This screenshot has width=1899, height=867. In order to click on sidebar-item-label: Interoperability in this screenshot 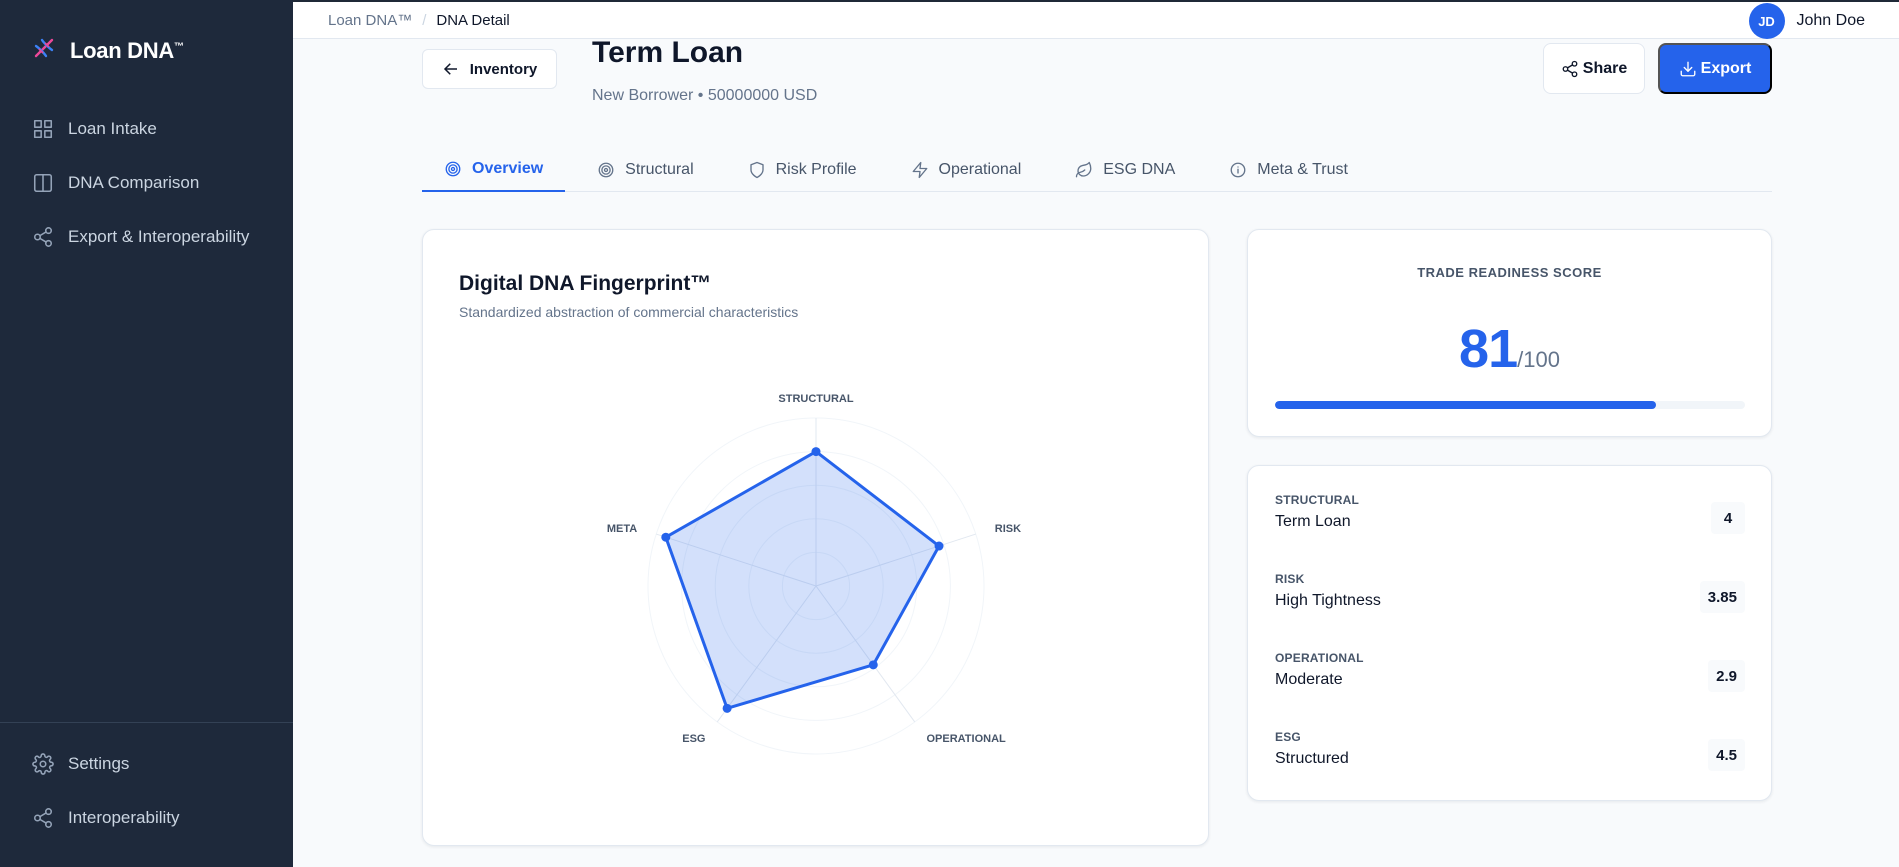, I will do `click(124, 817)`.